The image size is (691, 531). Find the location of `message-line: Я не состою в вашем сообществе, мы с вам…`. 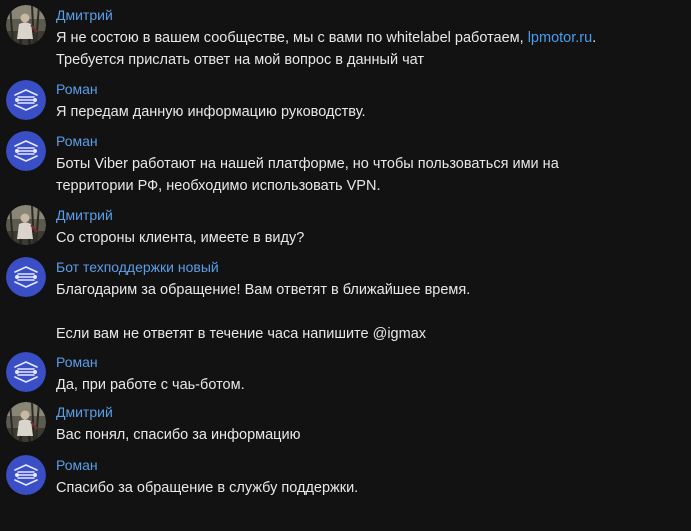

message-line: Я не состою в вашем сообществе, мы с вам… is located at coordinates (368, 38).